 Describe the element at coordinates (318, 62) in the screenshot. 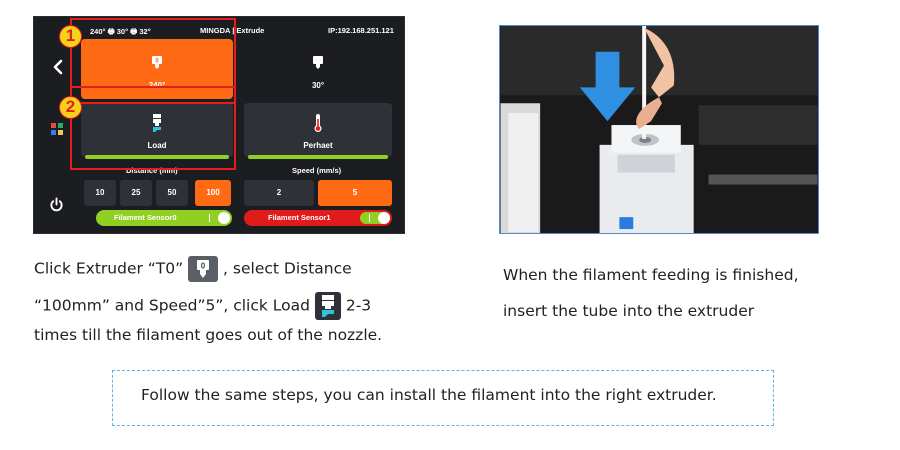

I see `extruder-icon` at that location.